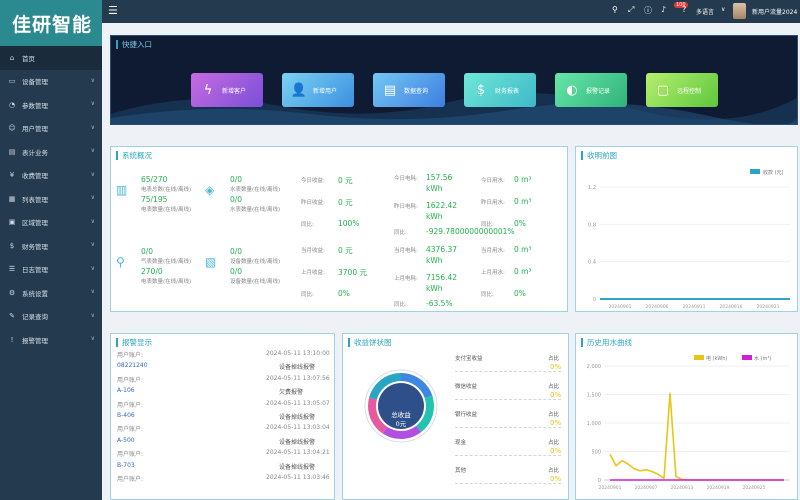 The image size is (800, 500). Describe the element at coordinates (291, 391) in the screenshot. I see `alarm-type: 欠费报警` at that location.